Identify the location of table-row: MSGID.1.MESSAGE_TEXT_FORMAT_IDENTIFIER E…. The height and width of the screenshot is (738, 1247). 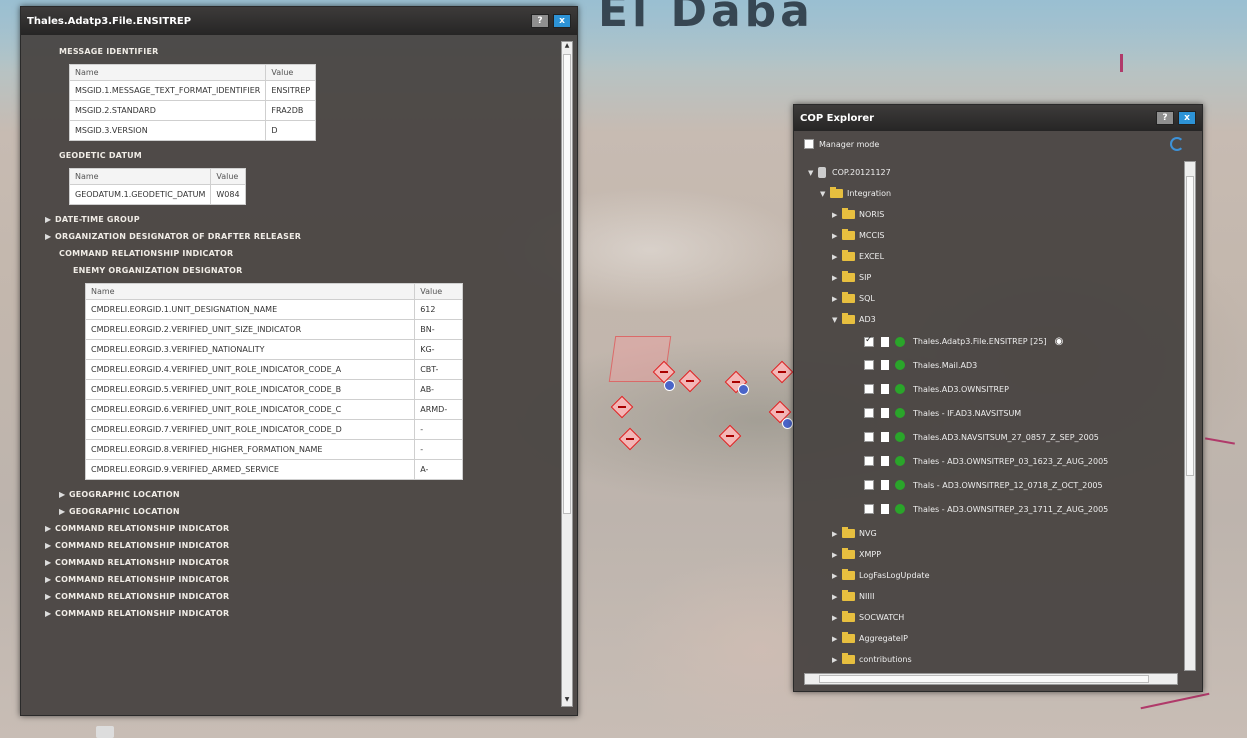
(192, 90).